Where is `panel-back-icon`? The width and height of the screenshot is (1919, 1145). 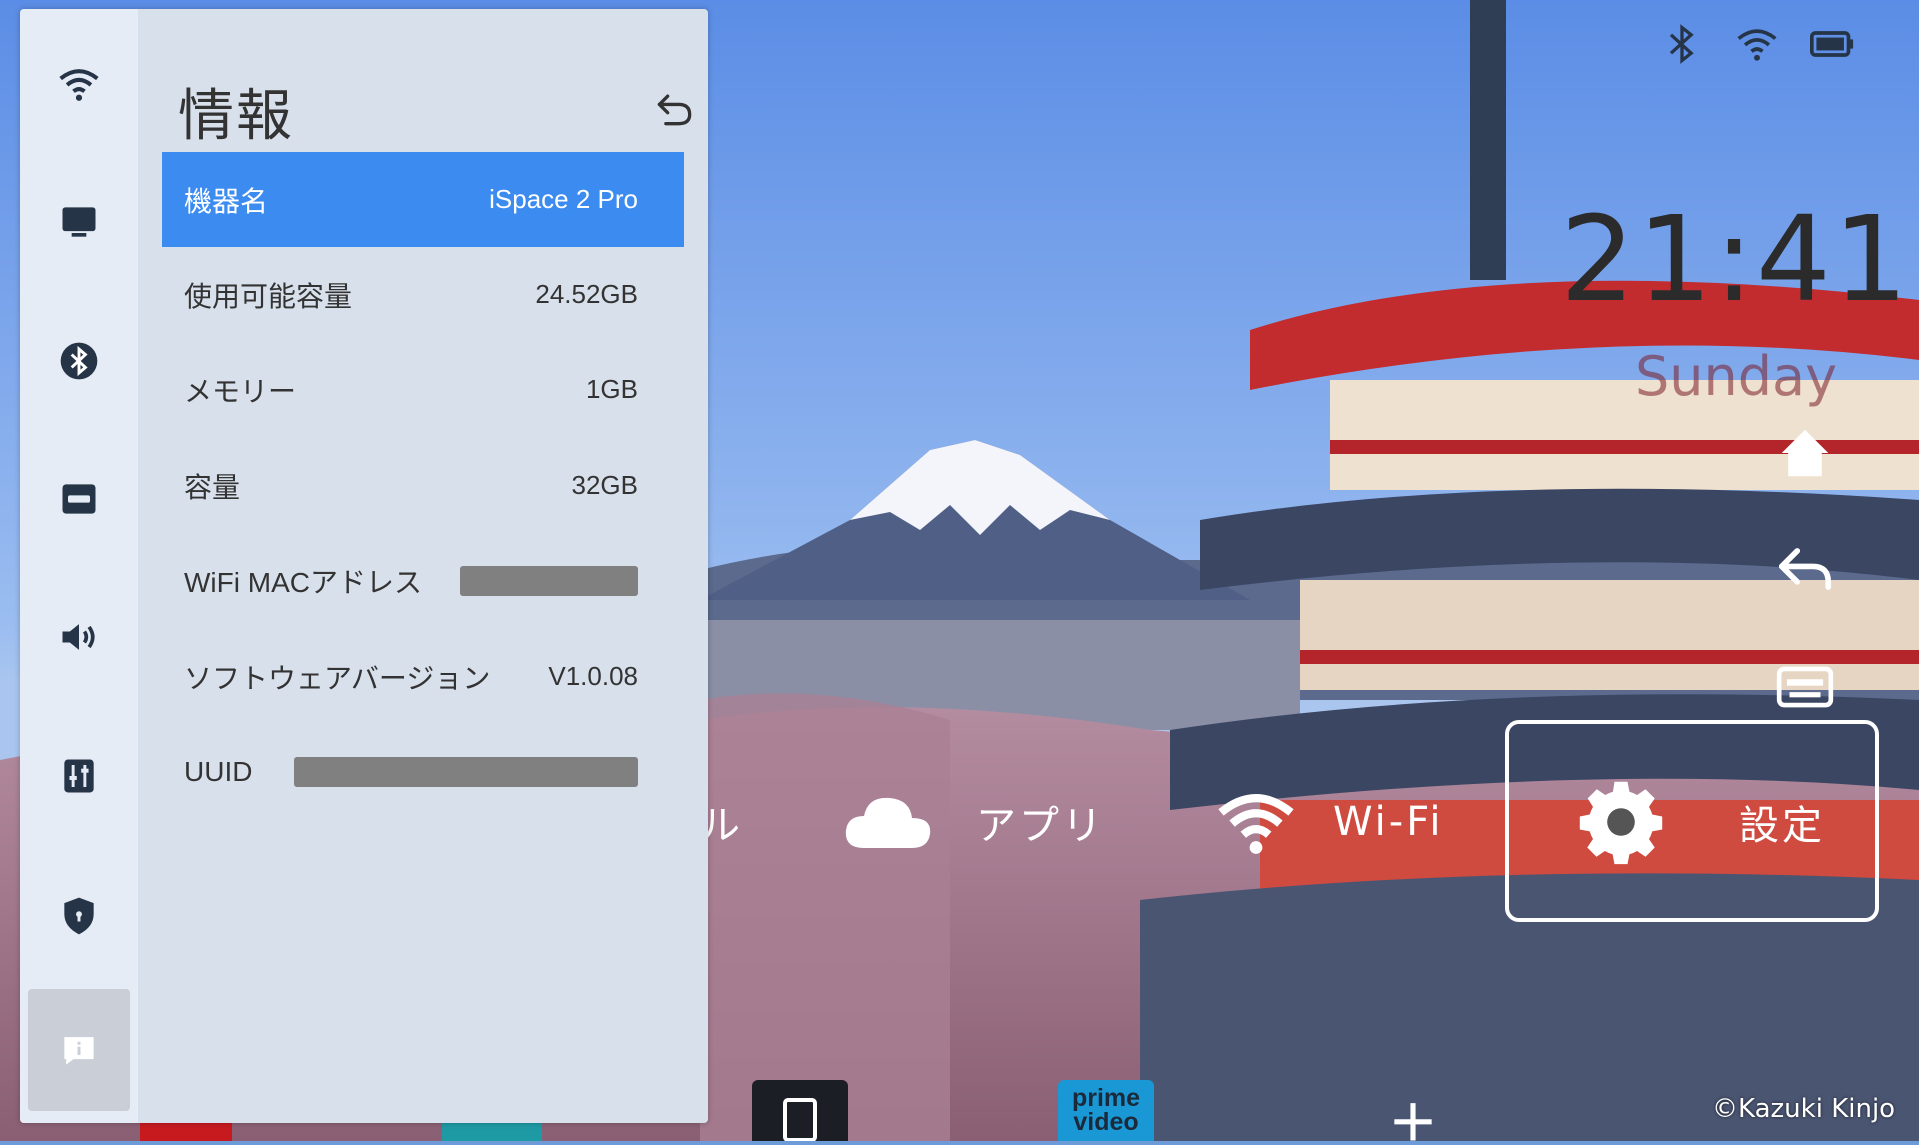 panel-back-icon is located at coordinates (675, 109).